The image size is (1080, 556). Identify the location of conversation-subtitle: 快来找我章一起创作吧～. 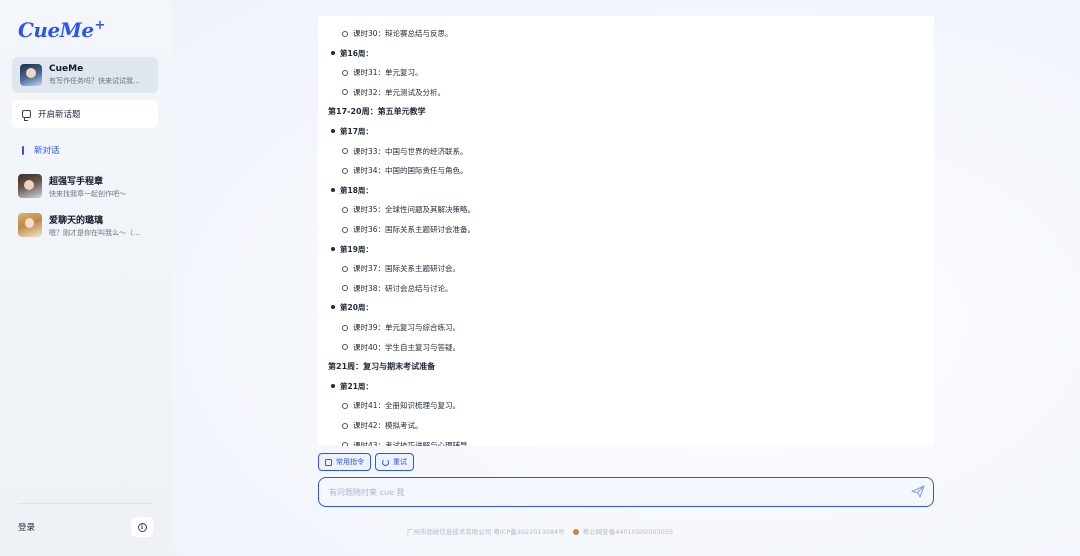
(87, 193).